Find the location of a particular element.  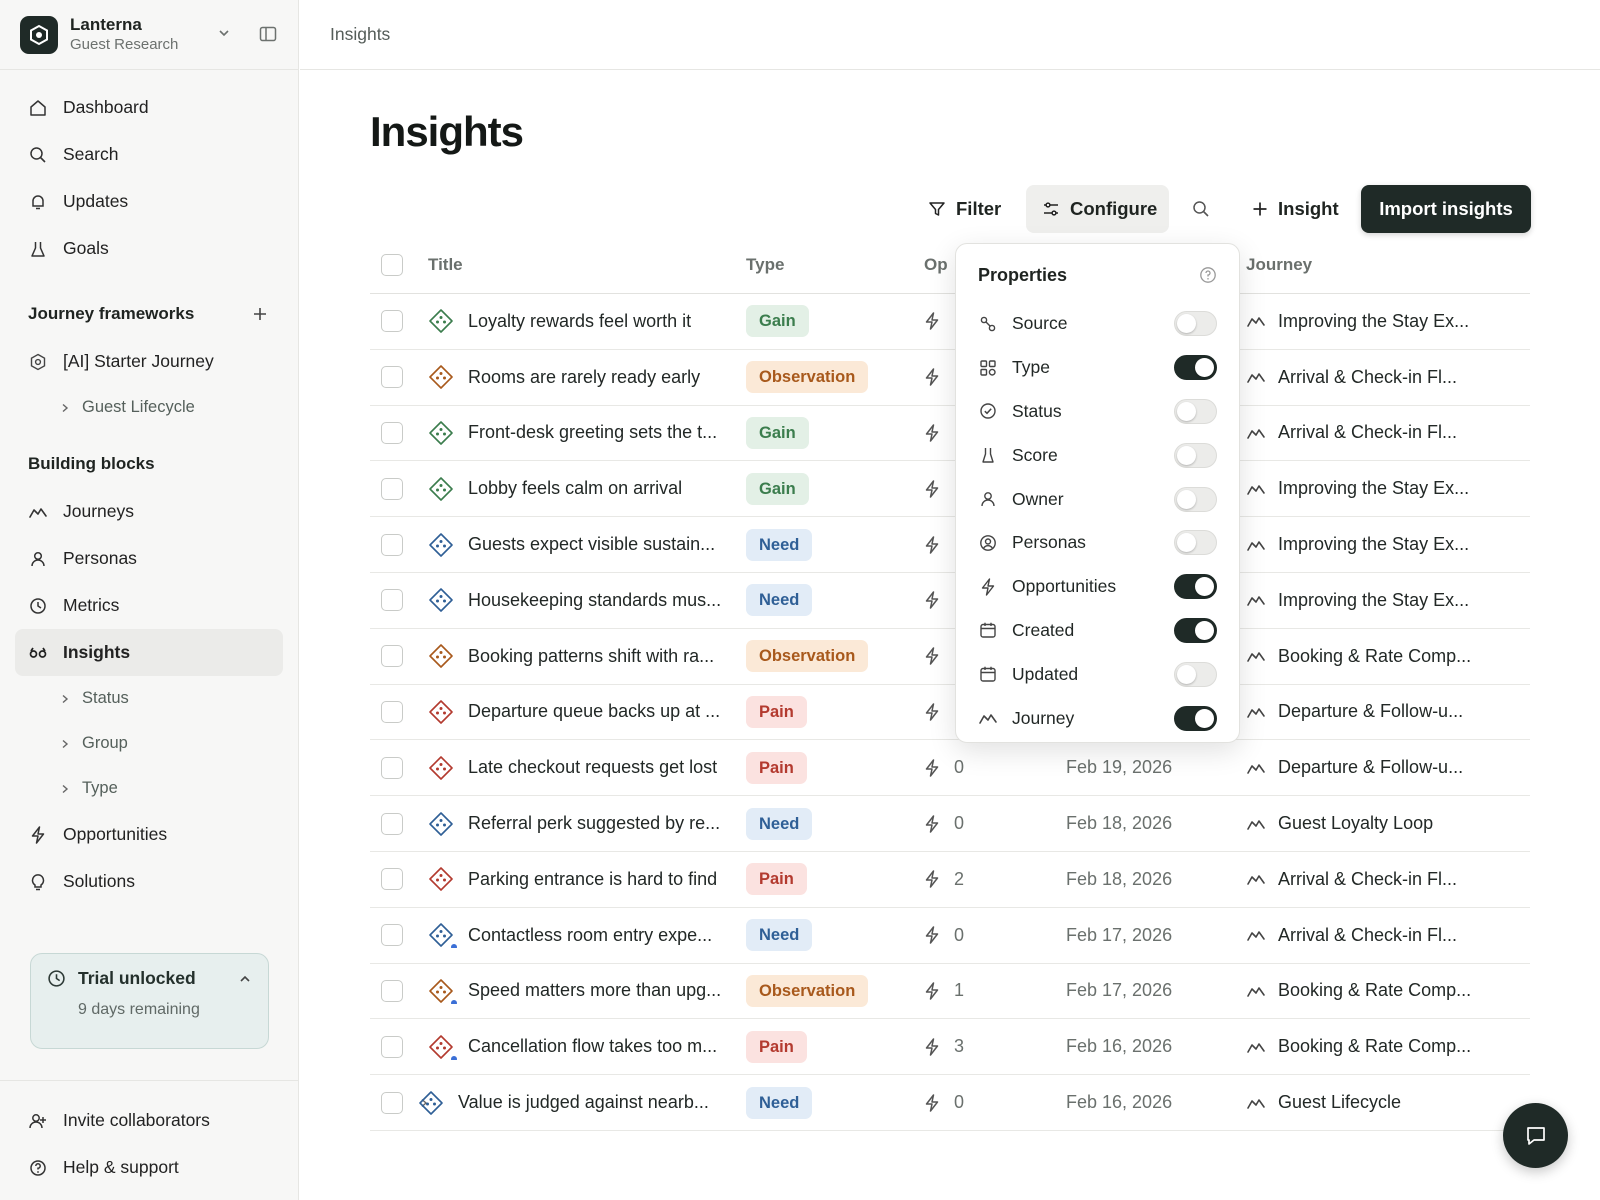

nav-dashboard: Dashboard is located at coordinates (149, 107).